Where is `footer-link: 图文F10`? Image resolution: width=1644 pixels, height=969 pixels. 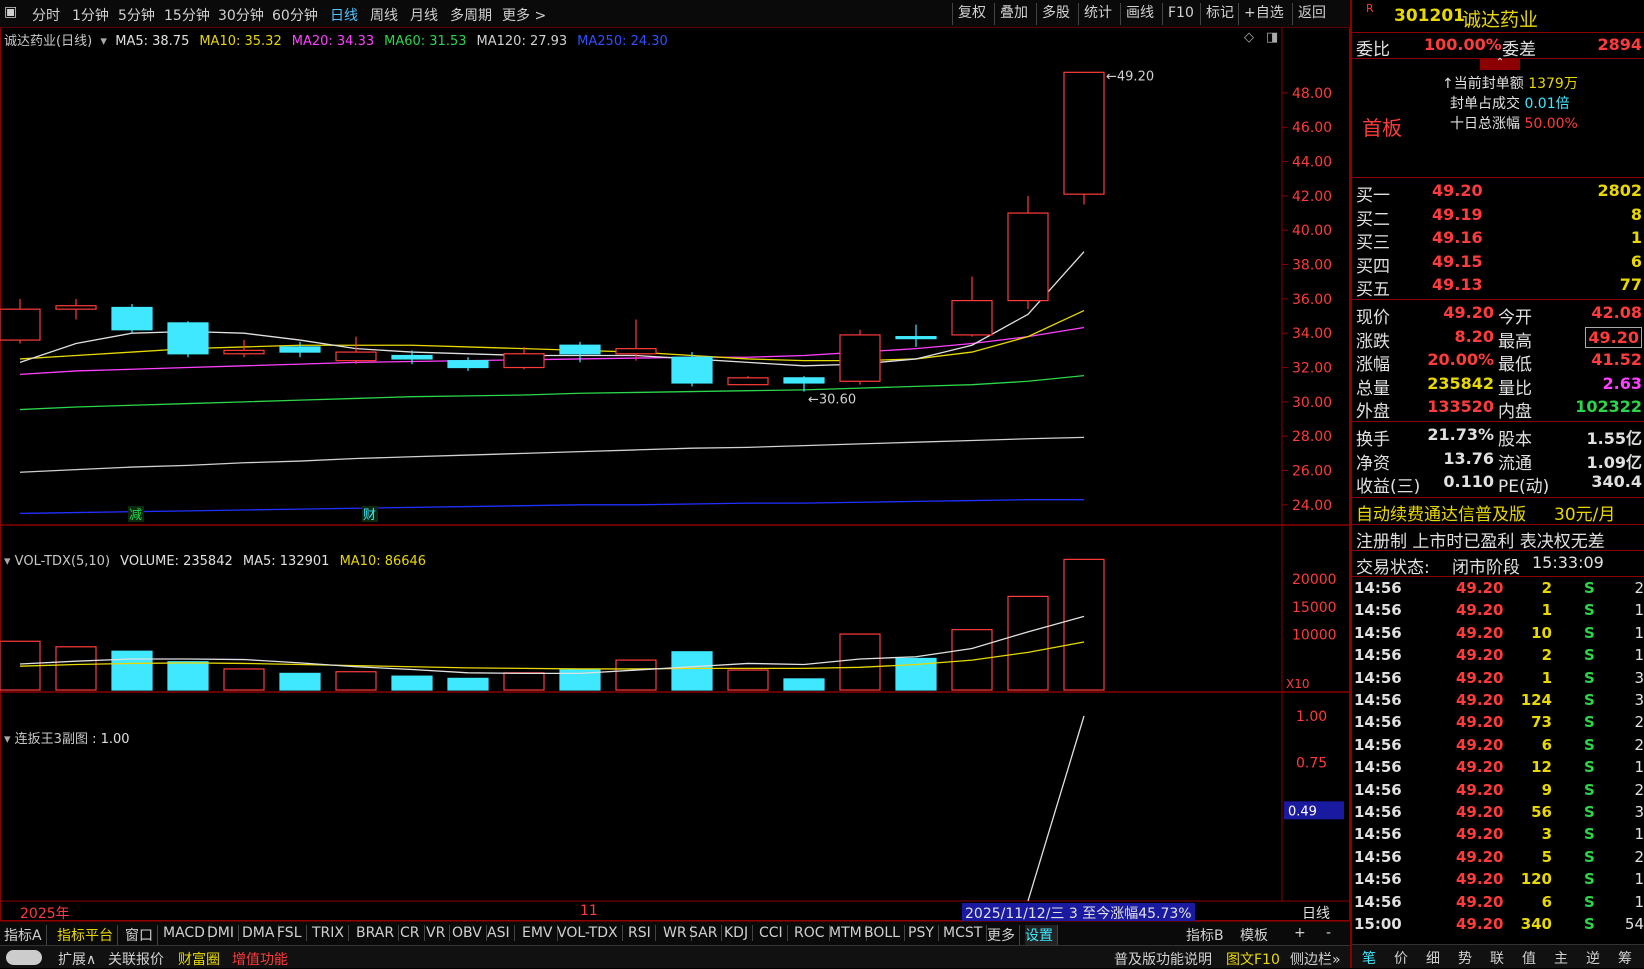 footer-link: 图文F10 is located at coordinates (1253, 959).